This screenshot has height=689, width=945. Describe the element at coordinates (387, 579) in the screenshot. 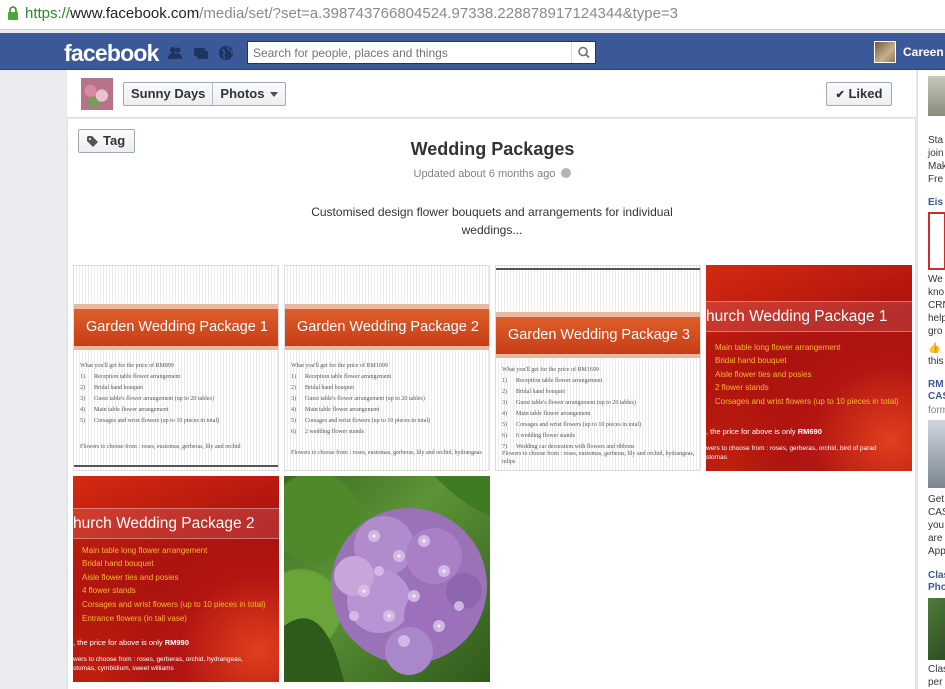

I see `photo-tile-hydrangea` at that location.